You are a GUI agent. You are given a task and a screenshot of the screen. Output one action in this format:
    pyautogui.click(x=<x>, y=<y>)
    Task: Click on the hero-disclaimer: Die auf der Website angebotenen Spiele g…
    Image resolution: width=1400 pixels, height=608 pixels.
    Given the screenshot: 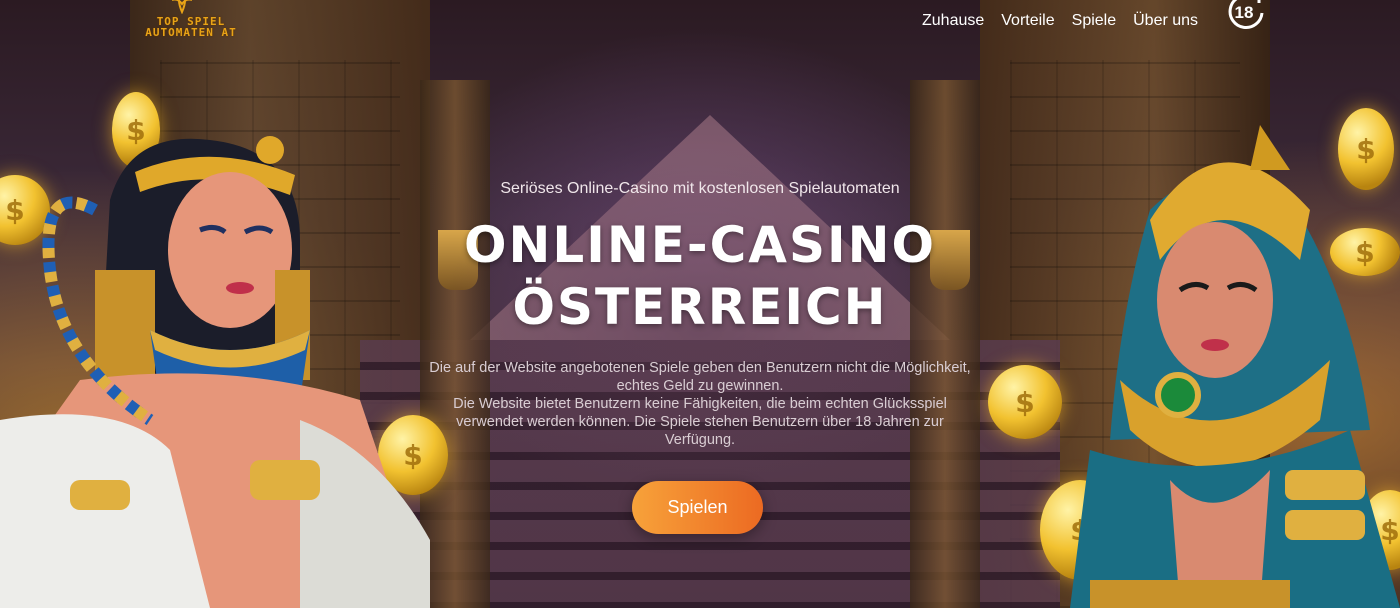 What is the action you would take?
    pyautogui.click(x=700, y=404)
    